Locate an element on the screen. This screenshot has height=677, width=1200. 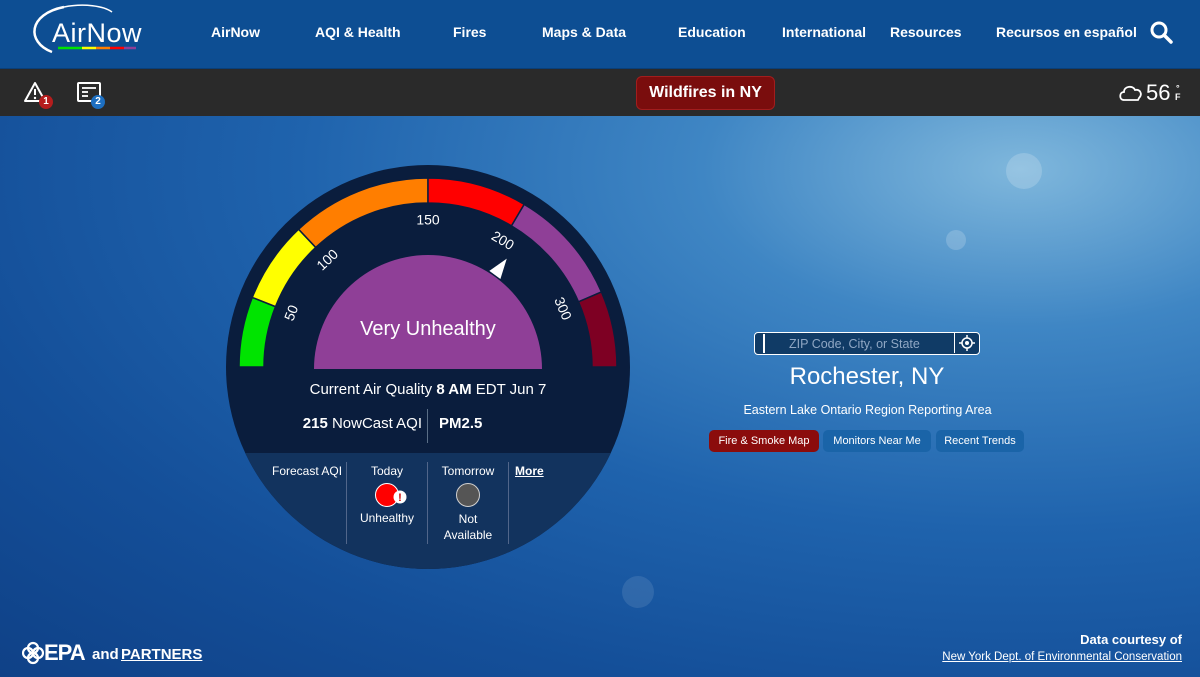
current-air-quality: Current Air Quality 8 AM EDT Jun 7 is located at coordinates (428, 389).